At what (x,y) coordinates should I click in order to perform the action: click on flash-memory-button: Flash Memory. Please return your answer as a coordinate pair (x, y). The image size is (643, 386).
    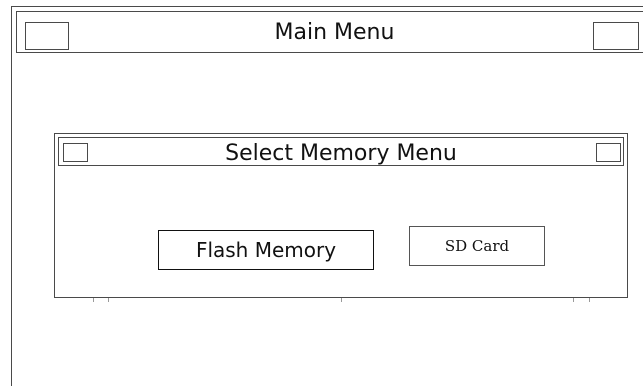
    Looking at the image, I should click on (266, 250).